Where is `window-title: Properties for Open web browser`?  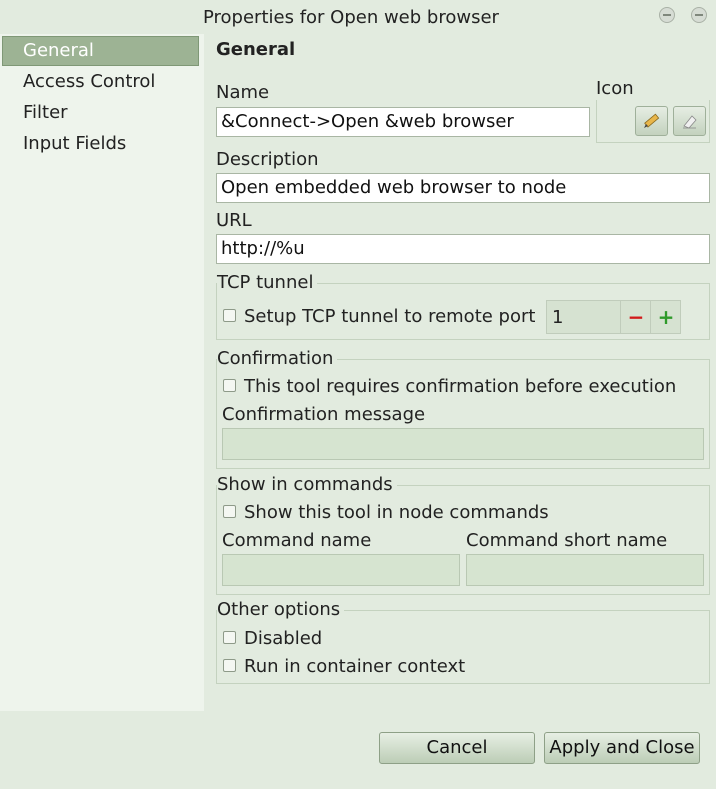 window-title: Properties for Open web browser is located at coordinates (351, 17).